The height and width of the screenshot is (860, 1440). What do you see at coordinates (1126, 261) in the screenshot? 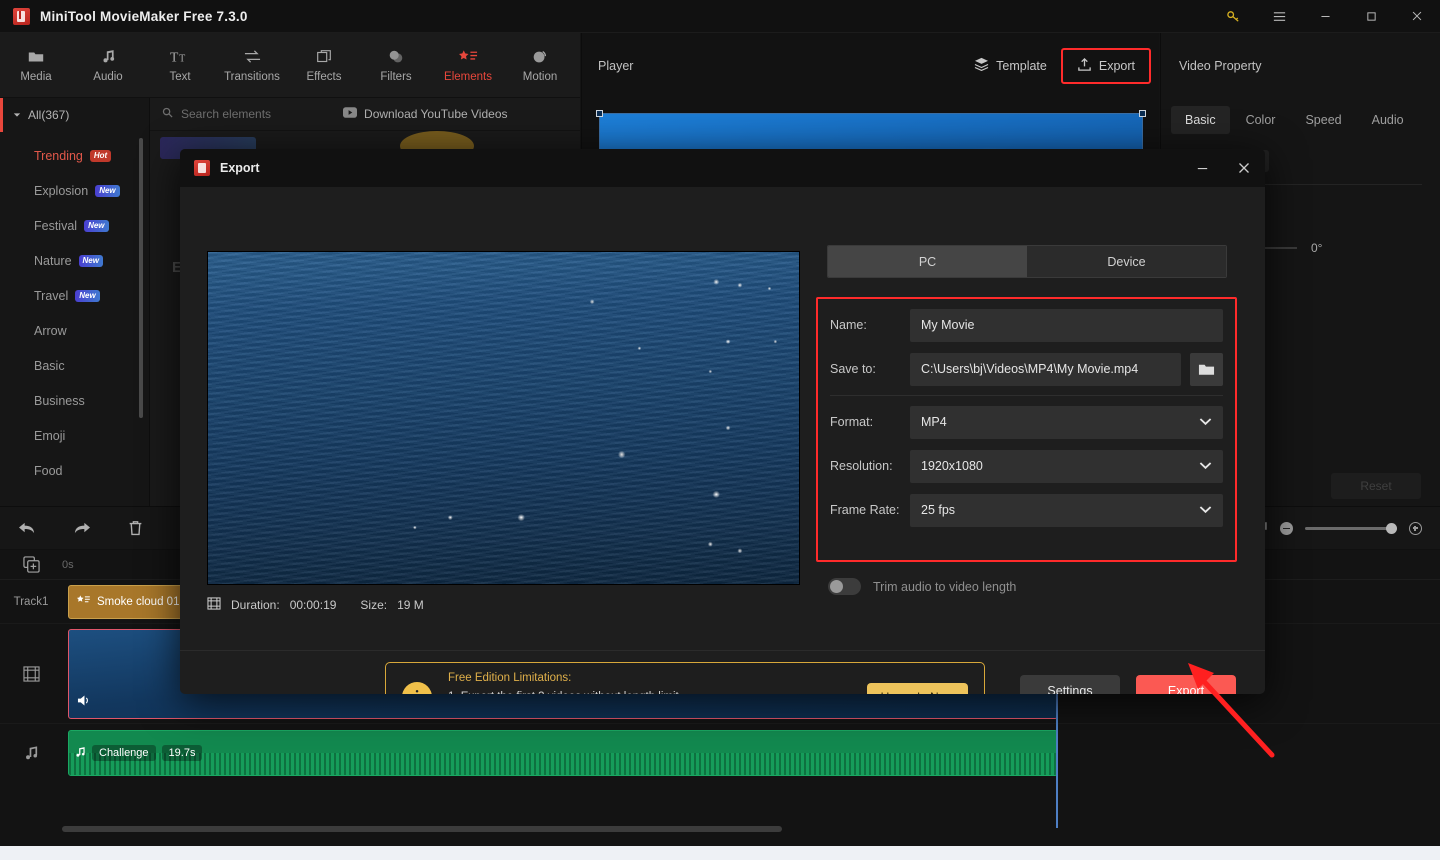
I see `tab-device: Device` at bounding box center [1126, 261].